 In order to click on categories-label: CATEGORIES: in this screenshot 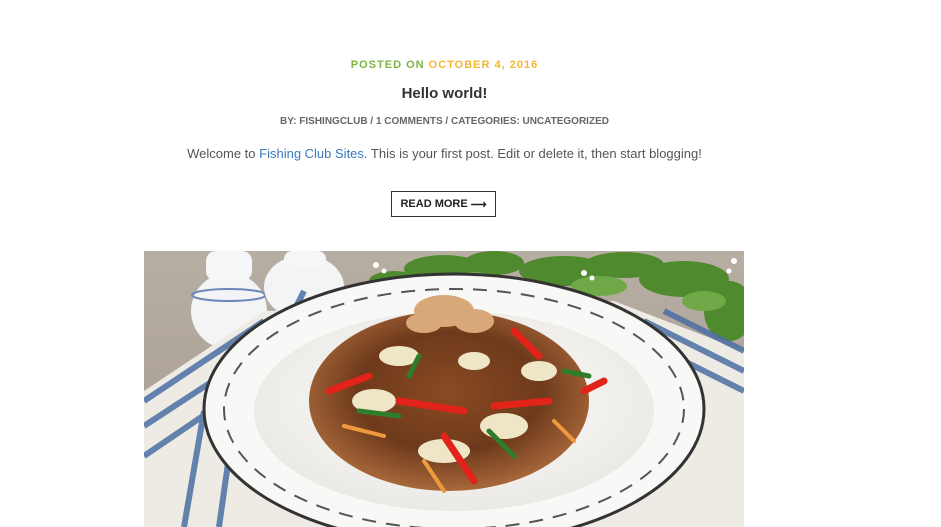, I will do `click(485, 121)`.